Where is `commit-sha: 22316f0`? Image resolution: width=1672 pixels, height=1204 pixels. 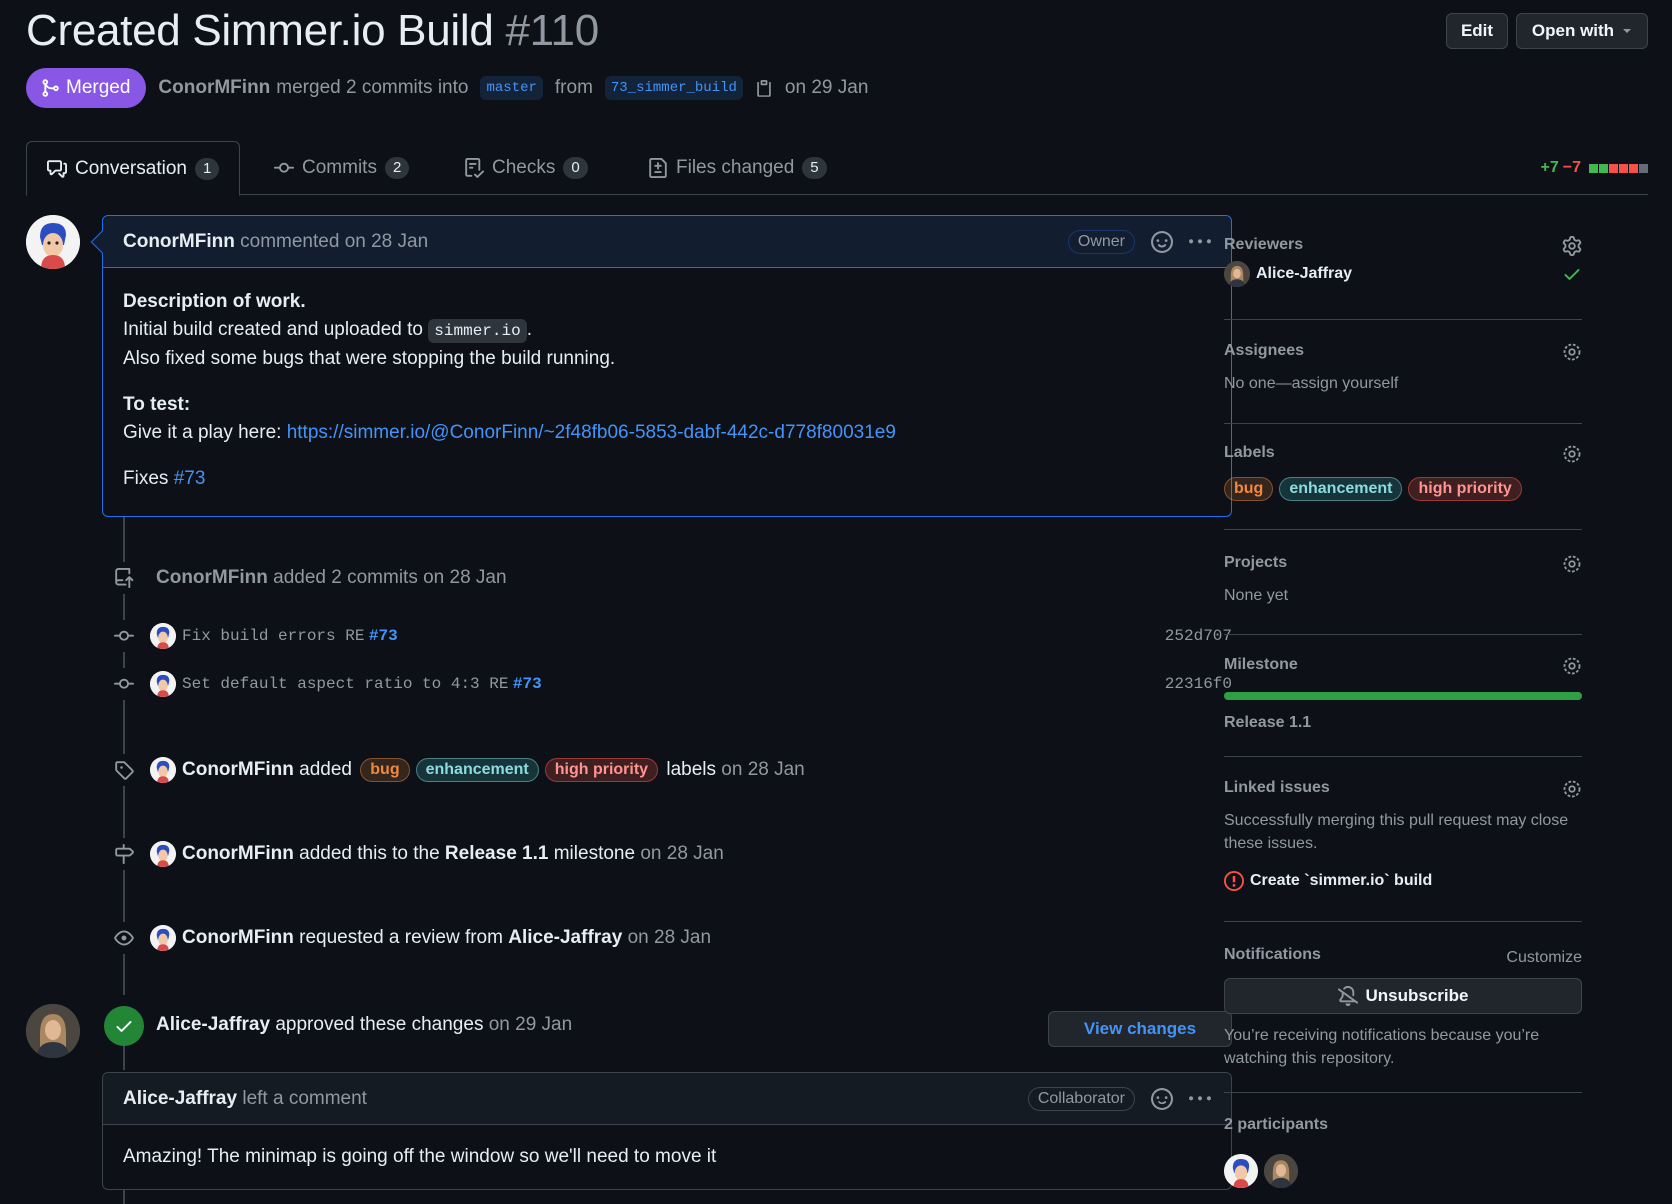
commit-sha: 22316f0 is located at coordinates (1198, 684).